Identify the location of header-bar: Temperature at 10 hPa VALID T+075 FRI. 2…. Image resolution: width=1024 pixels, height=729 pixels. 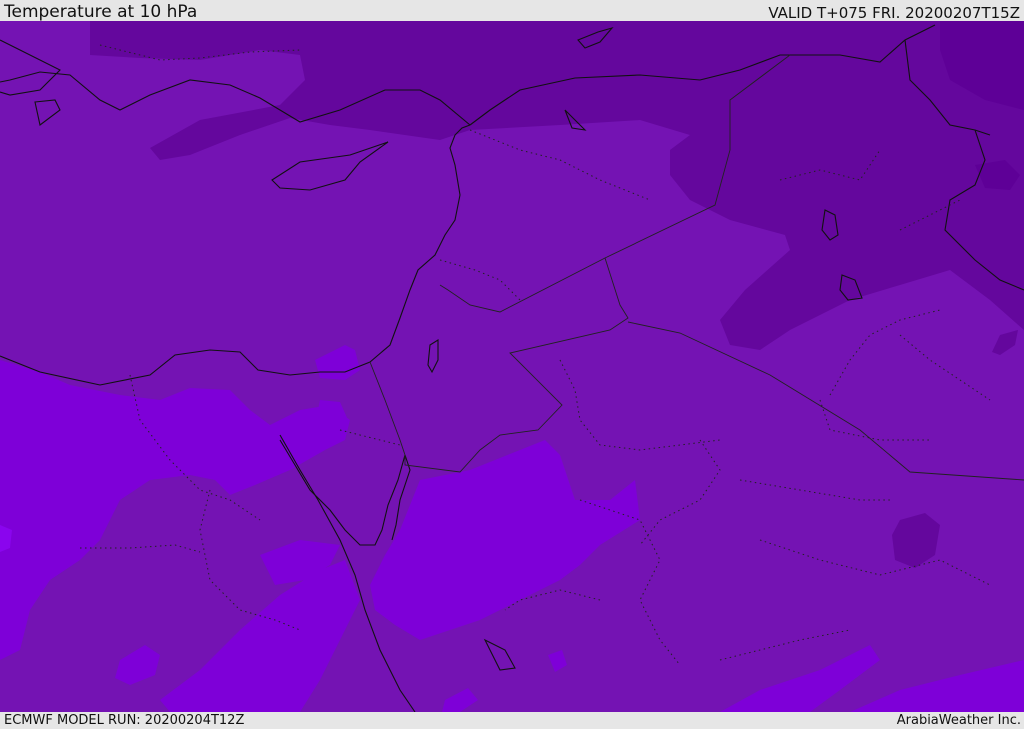
(512, 10).